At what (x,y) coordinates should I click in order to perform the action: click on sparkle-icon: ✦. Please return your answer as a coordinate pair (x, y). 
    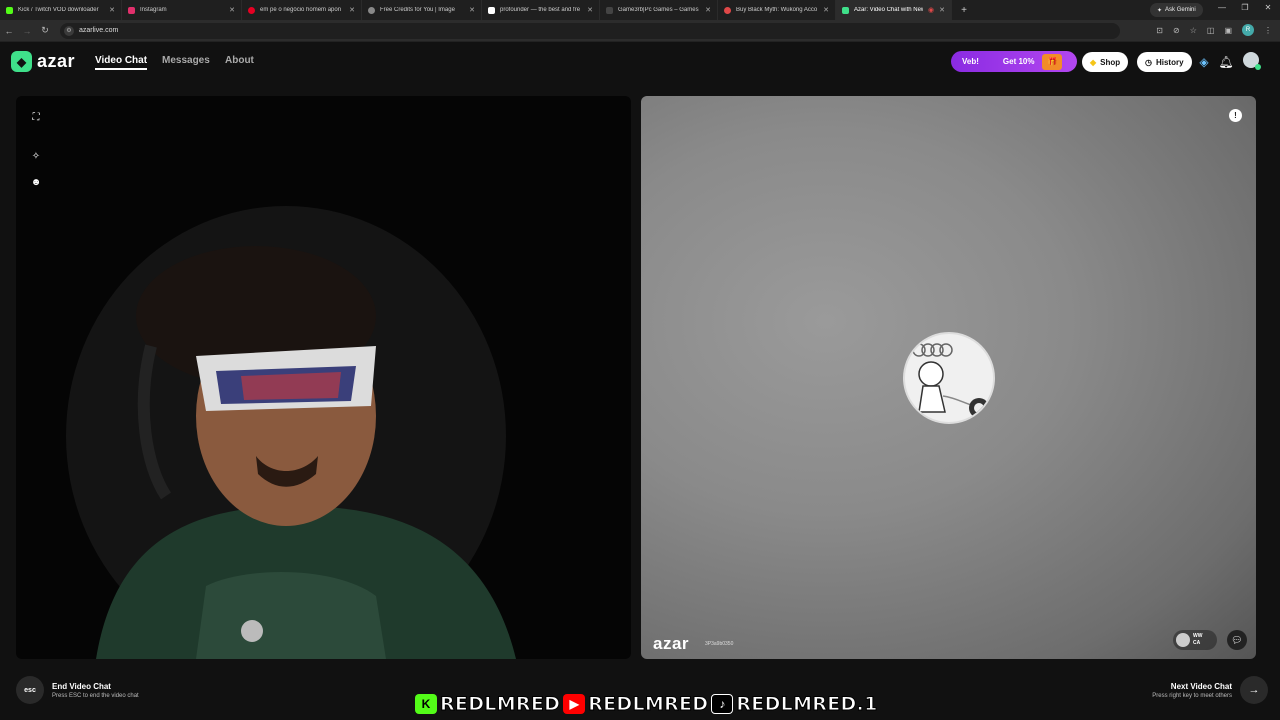
    Looking at the image, I should click on (1160, 10).